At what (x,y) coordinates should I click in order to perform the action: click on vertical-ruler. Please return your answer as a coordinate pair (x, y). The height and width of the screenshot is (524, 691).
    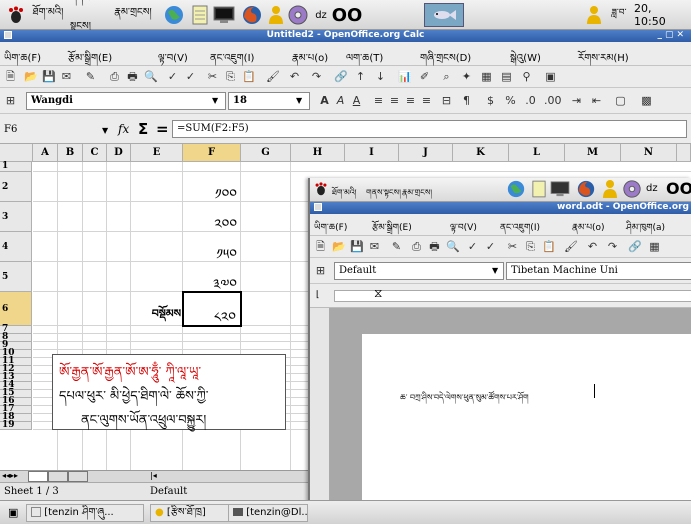
    Looking at the image, I should click on (320, 416).